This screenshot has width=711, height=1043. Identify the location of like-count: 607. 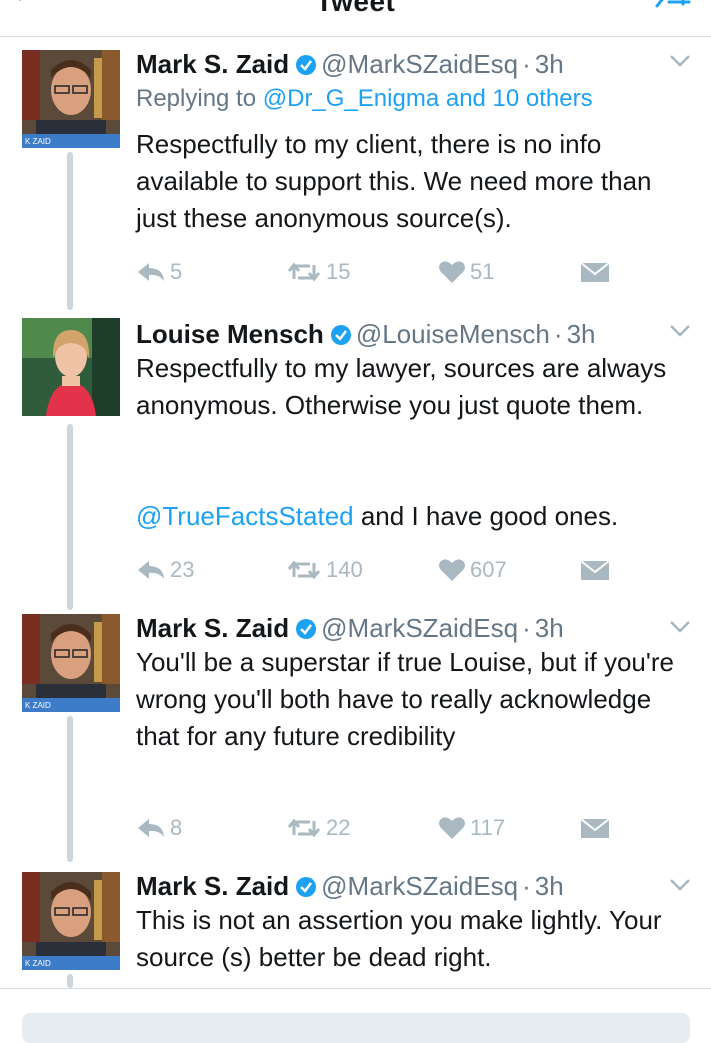
(488, 569).